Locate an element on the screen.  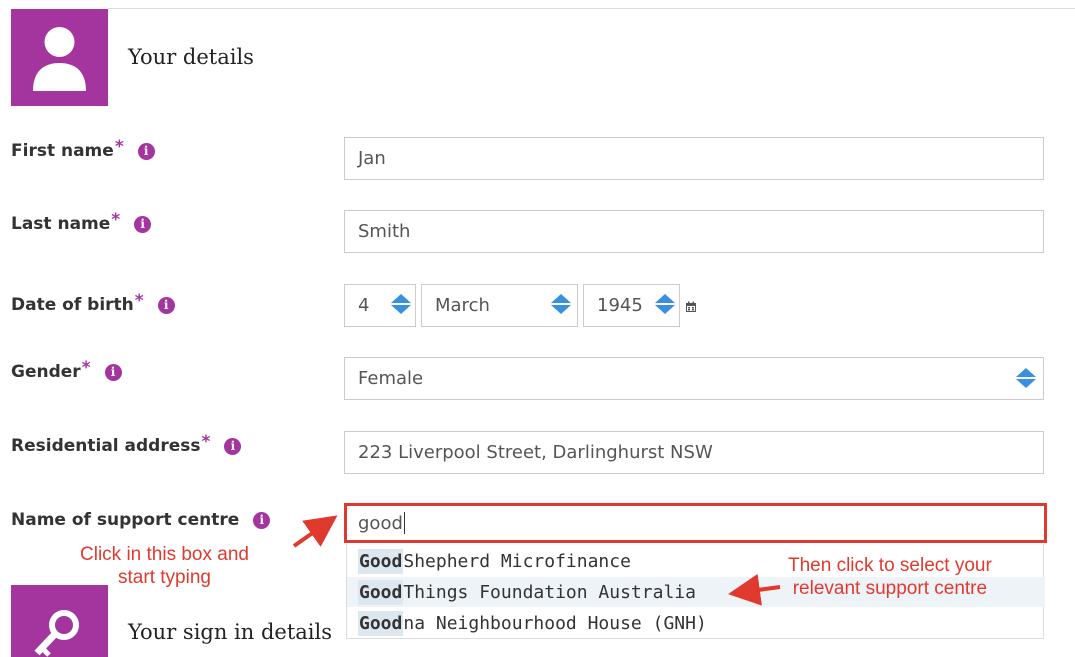
gender-select: Female is located at coordinates (694, 378).